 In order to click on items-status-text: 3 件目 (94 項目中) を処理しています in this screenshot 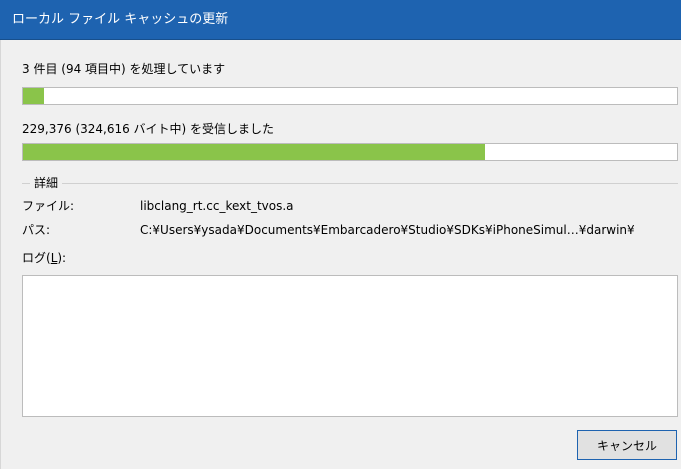, I will do `click(124, 69)`.